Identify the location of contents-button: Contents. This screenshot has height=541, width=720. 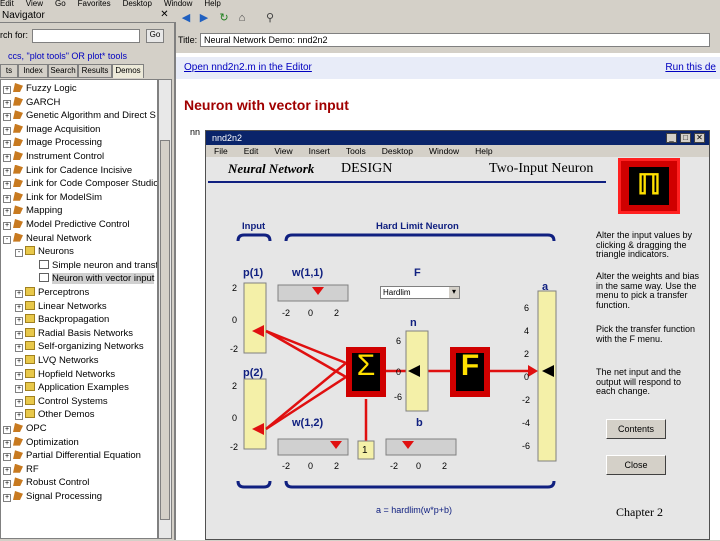
(636, 429).